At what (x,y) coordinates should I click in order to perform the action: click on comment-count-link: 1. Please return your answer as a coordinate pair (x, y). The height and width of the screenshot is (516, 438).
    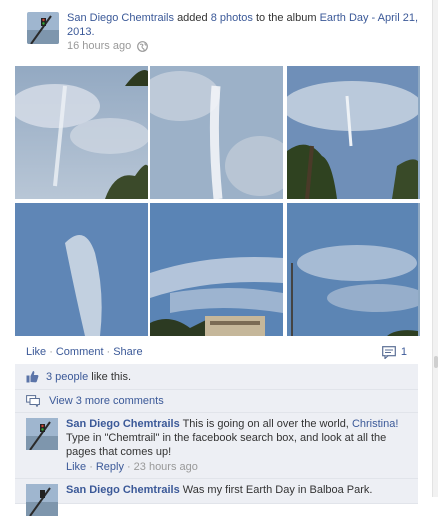
    Looking at the image, I should click on (394, 352).